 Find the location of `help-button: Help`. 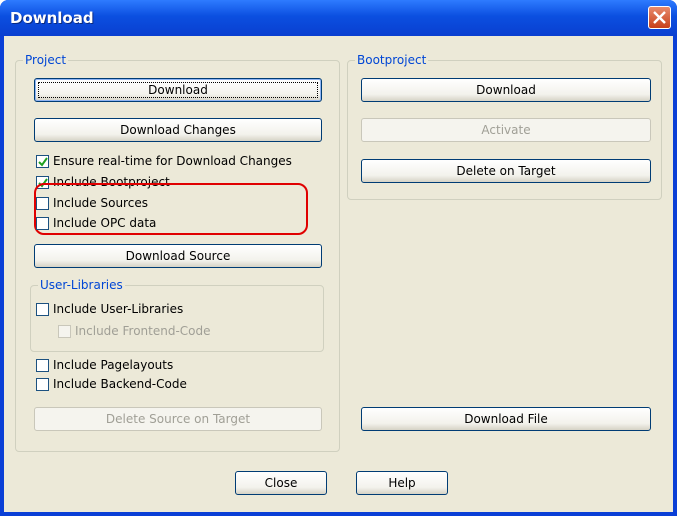

help-button: Help is located at coordinates (402, 483).